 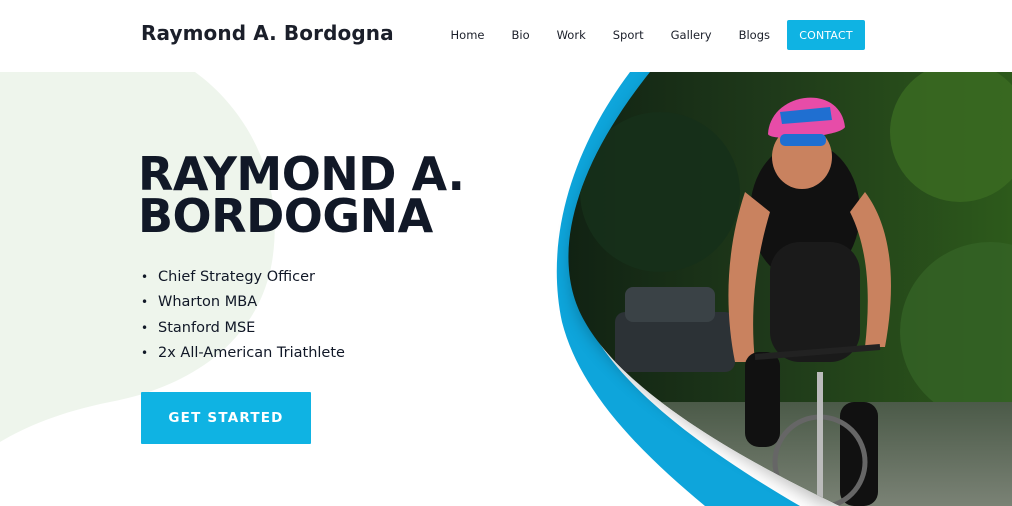 I want to click on main-nav: Home Bio Work Sport Gallery Blogs, so click(x=610, y=35).